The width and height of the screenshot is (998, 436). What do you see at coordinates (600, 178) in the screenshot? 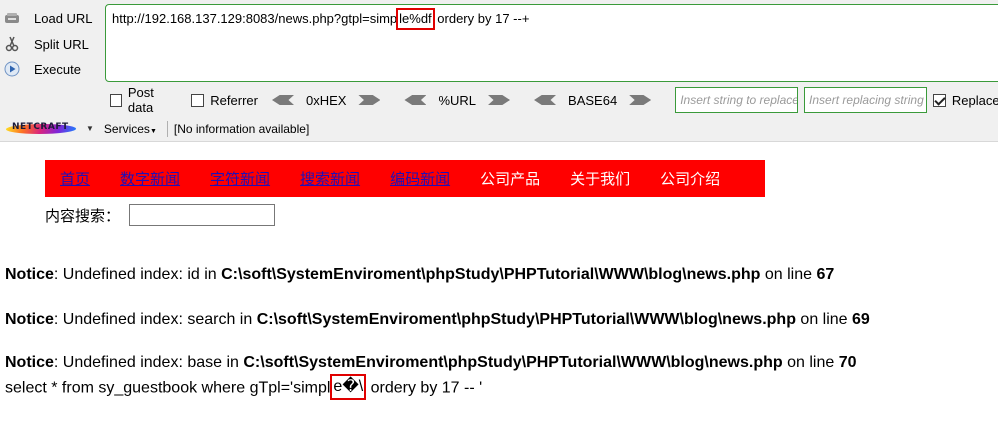
I see `nav-item-about: 关于我们` at bounding box center [600, 178].